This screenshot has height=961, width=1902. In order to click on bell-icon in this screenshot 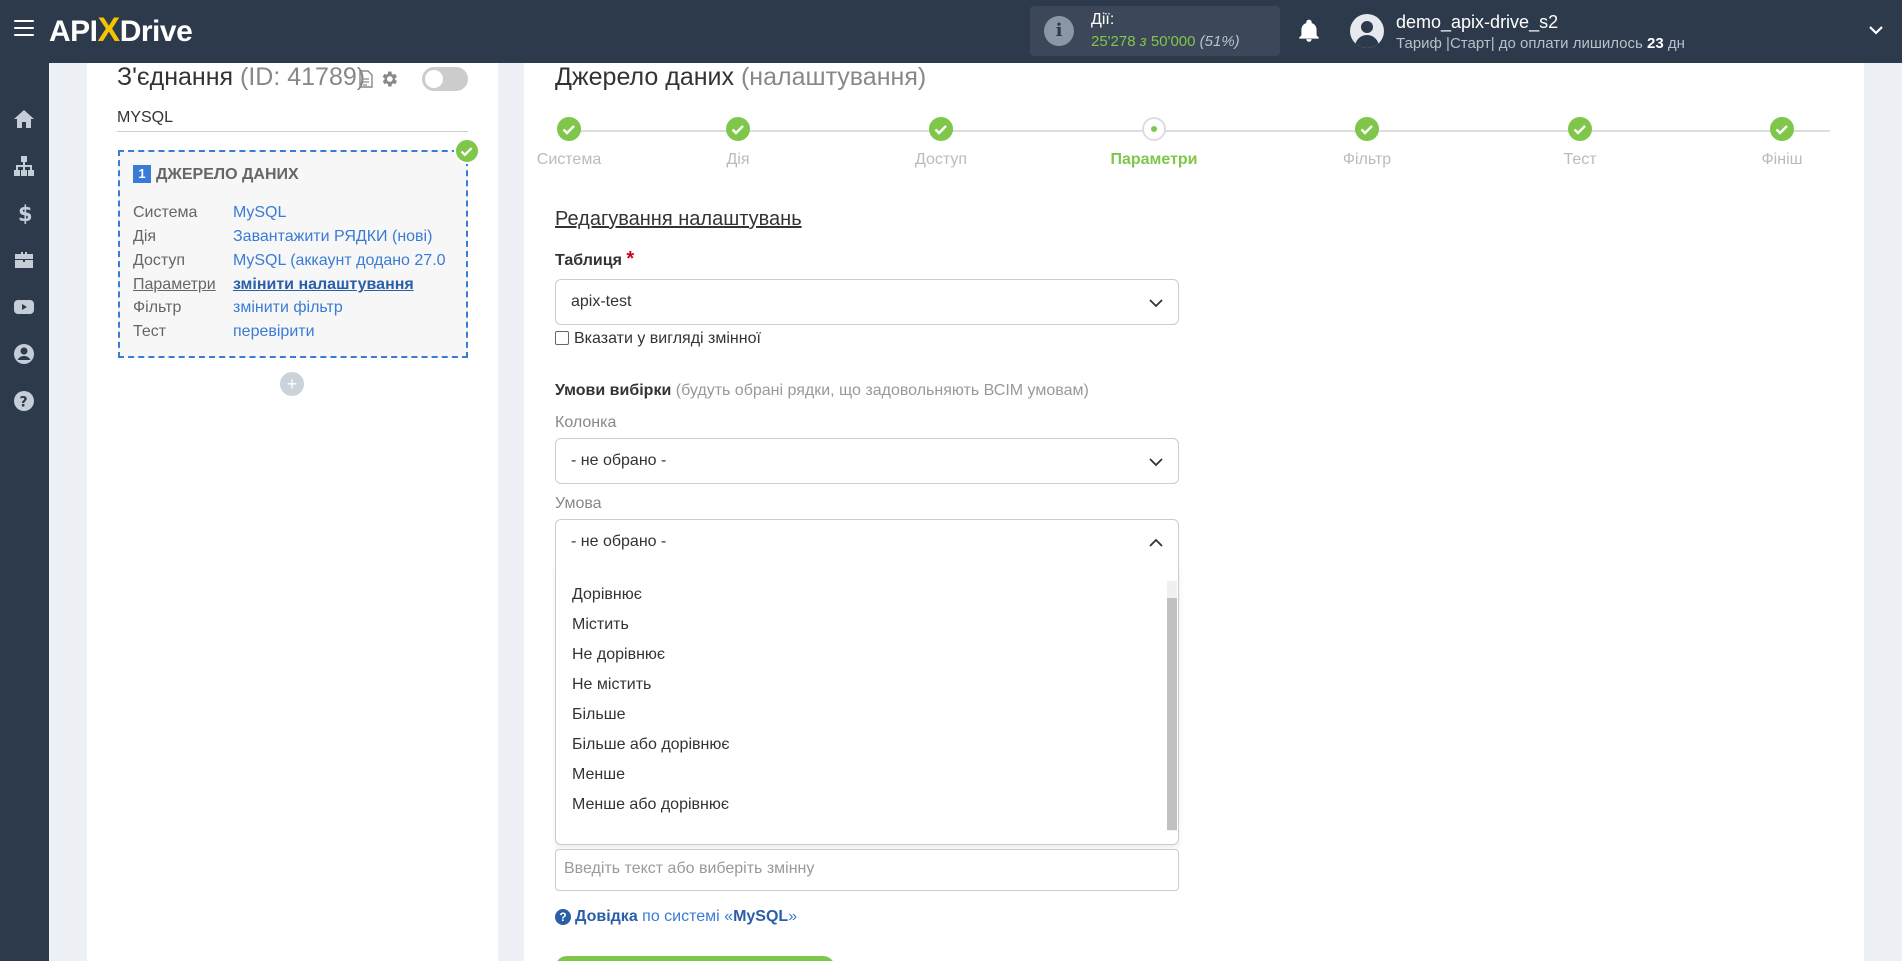, I will do `click(1309, 31)`.